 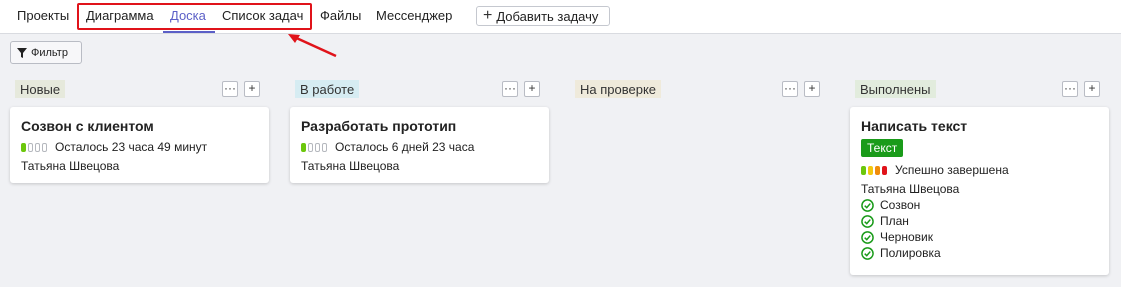 I want to click on funnel-icon, so click(x=22, y=52).